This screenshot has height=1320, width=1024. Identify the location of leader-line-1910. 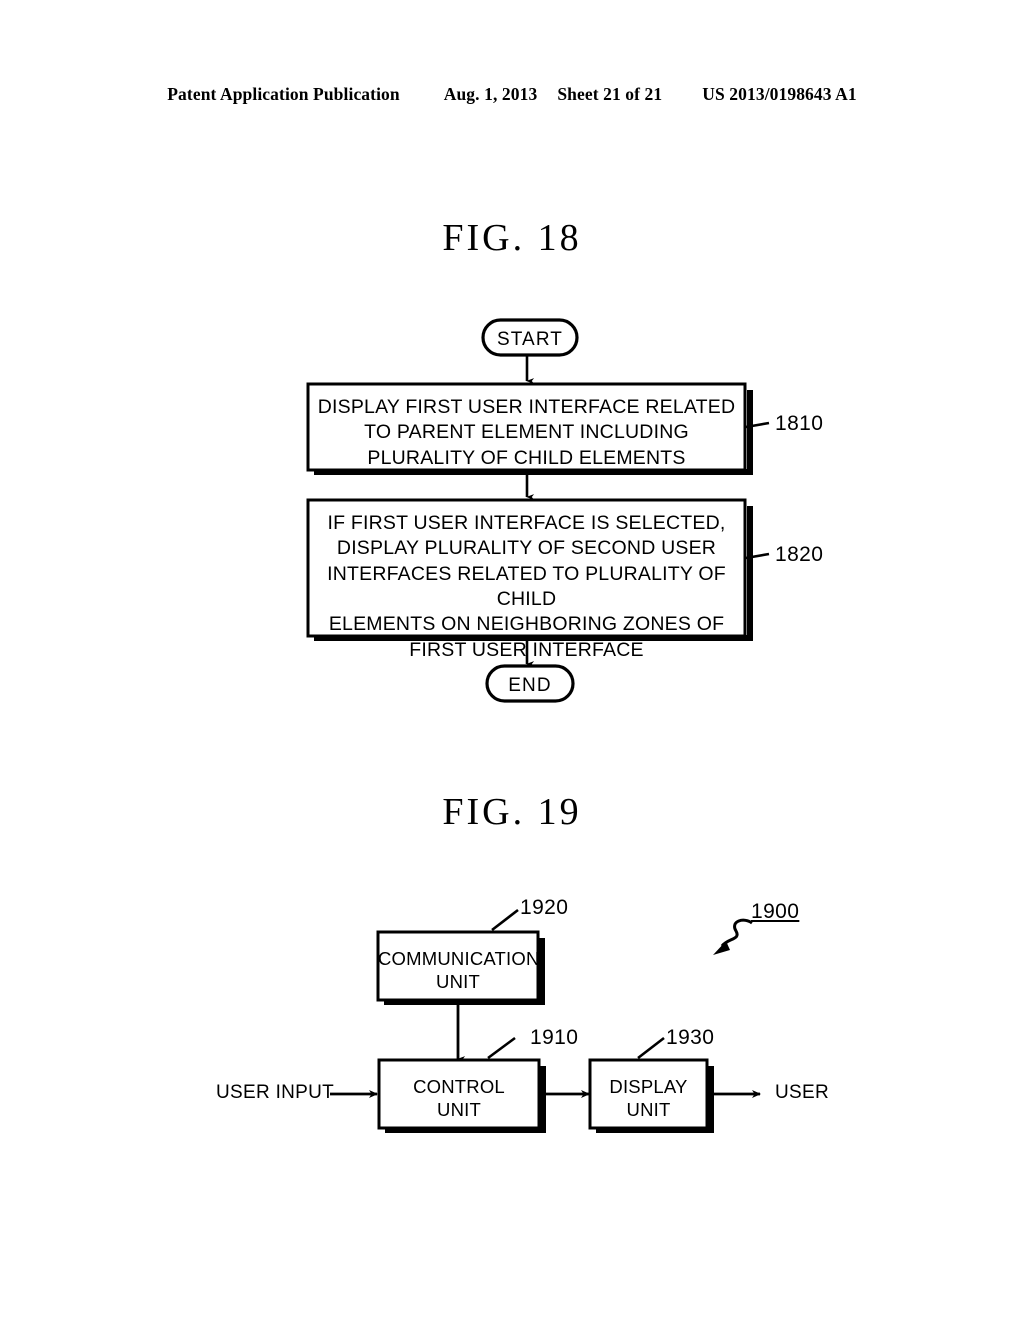
(501, 1048).